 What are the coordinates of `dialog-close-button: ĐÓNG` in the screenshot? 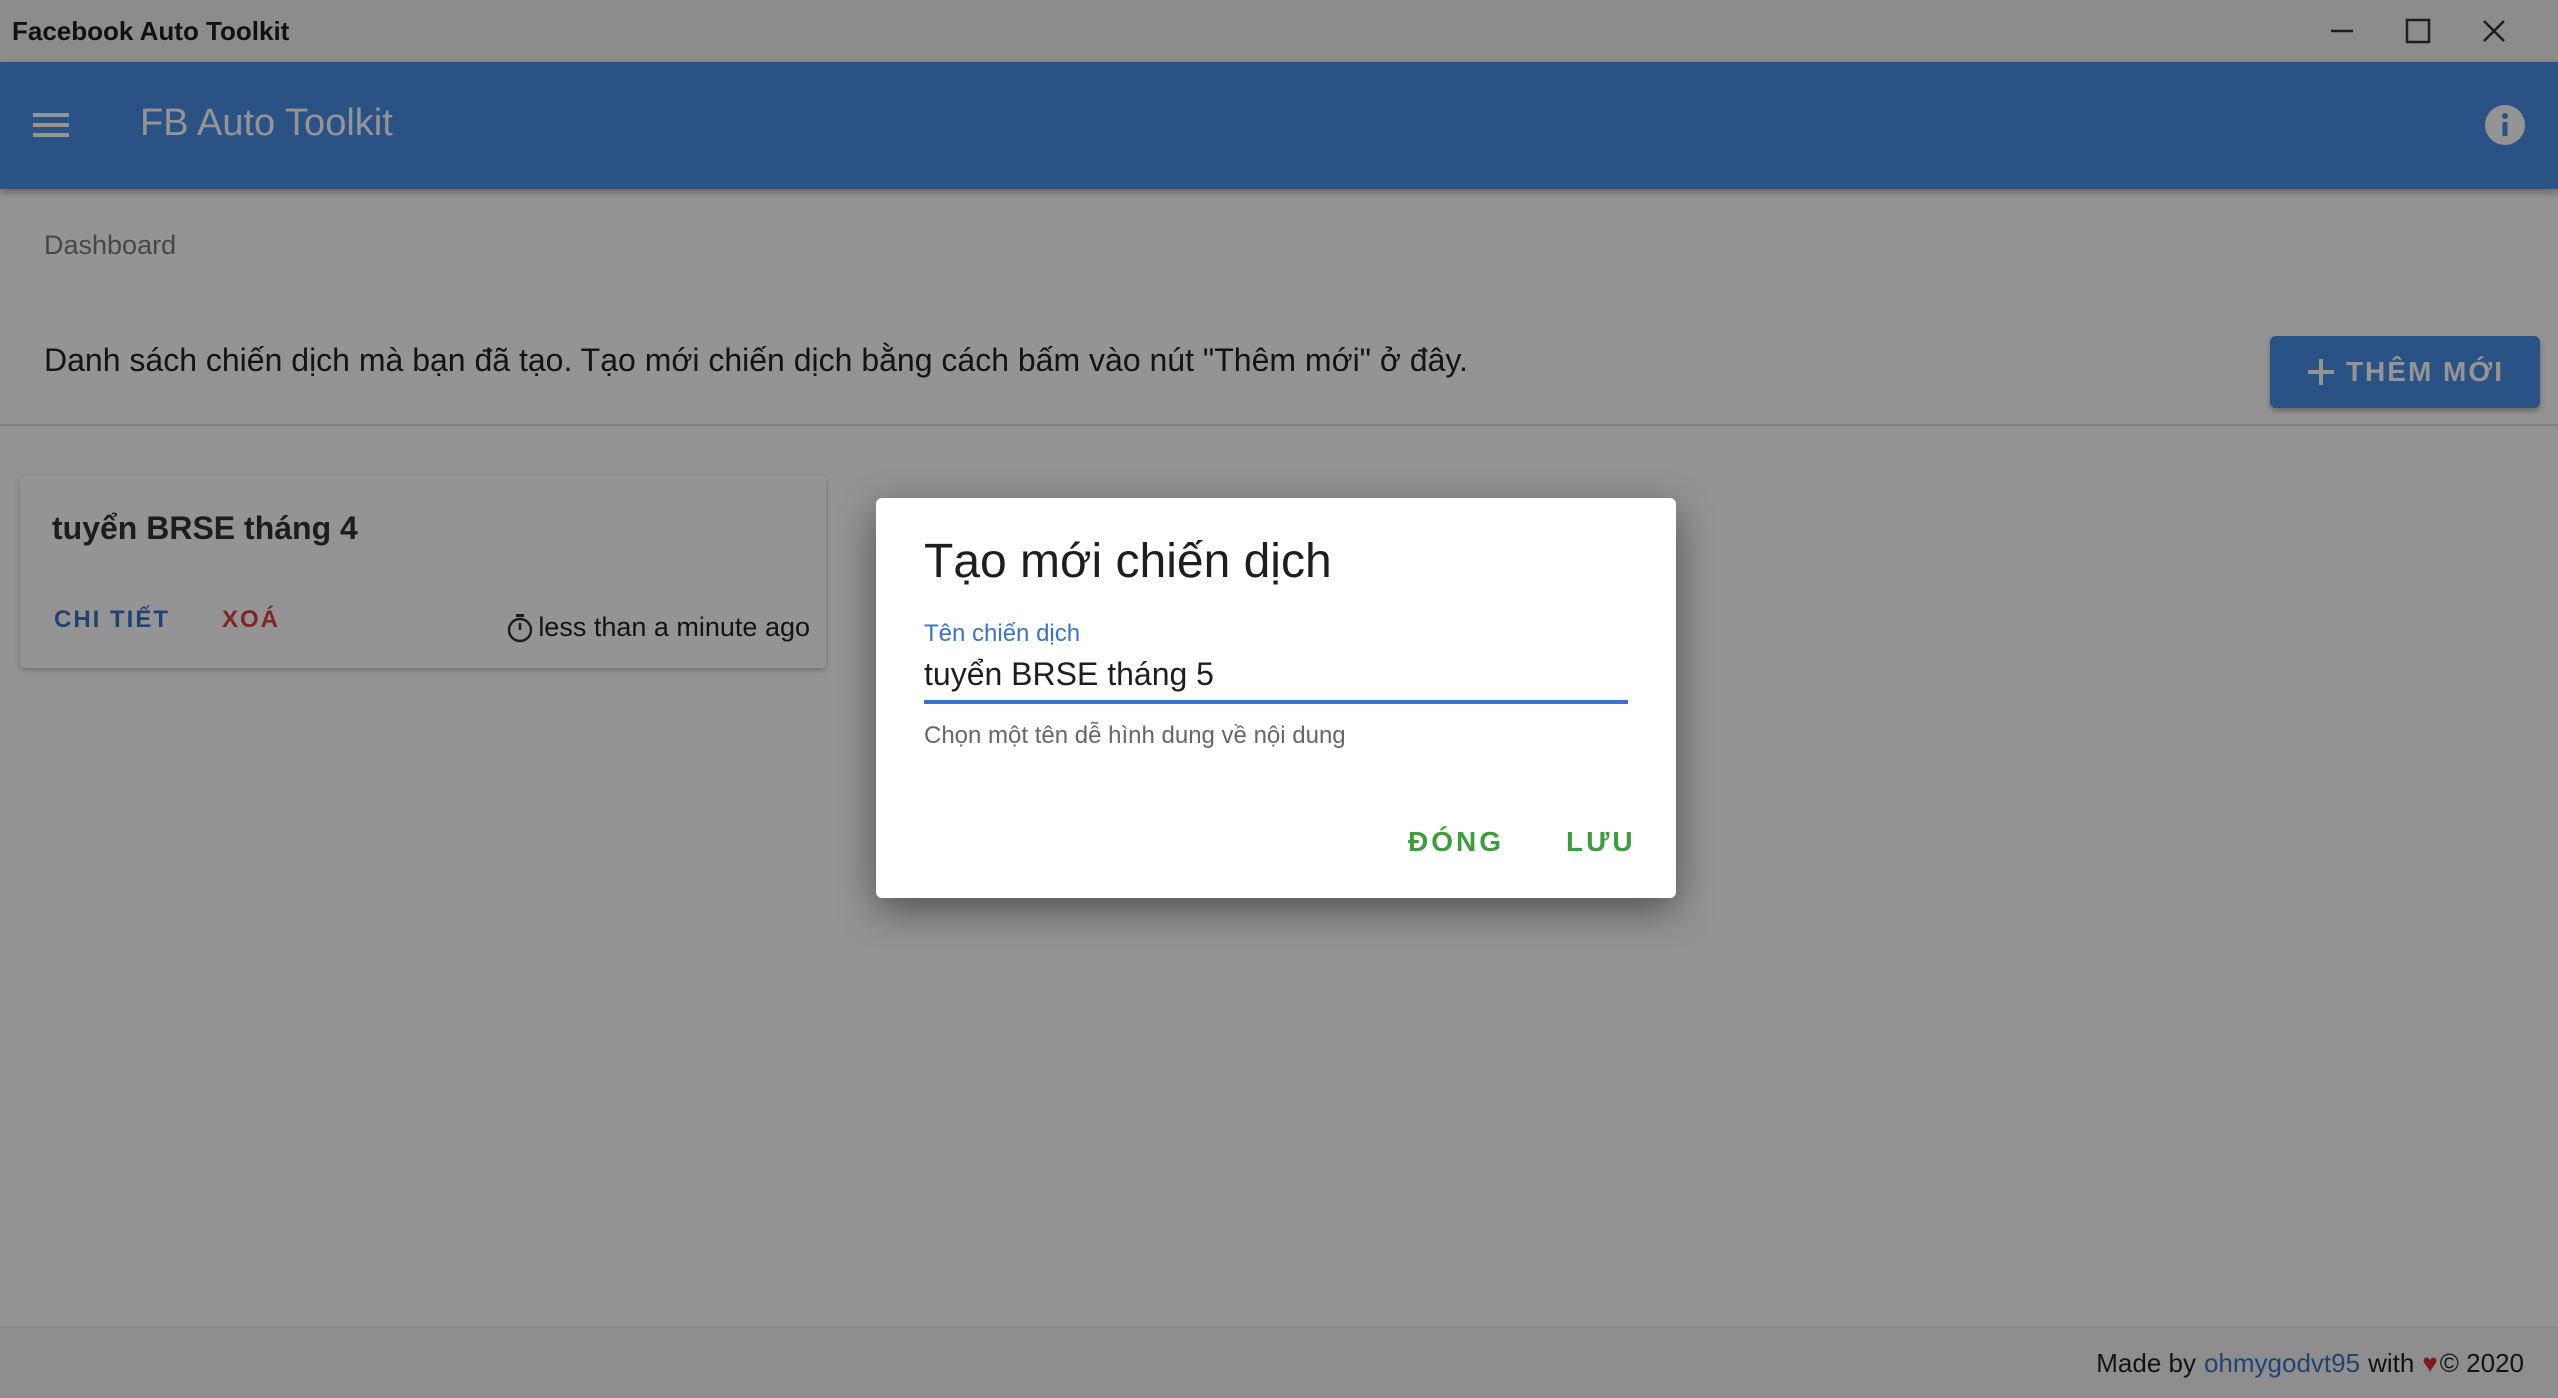 It's located at (1456, 842).